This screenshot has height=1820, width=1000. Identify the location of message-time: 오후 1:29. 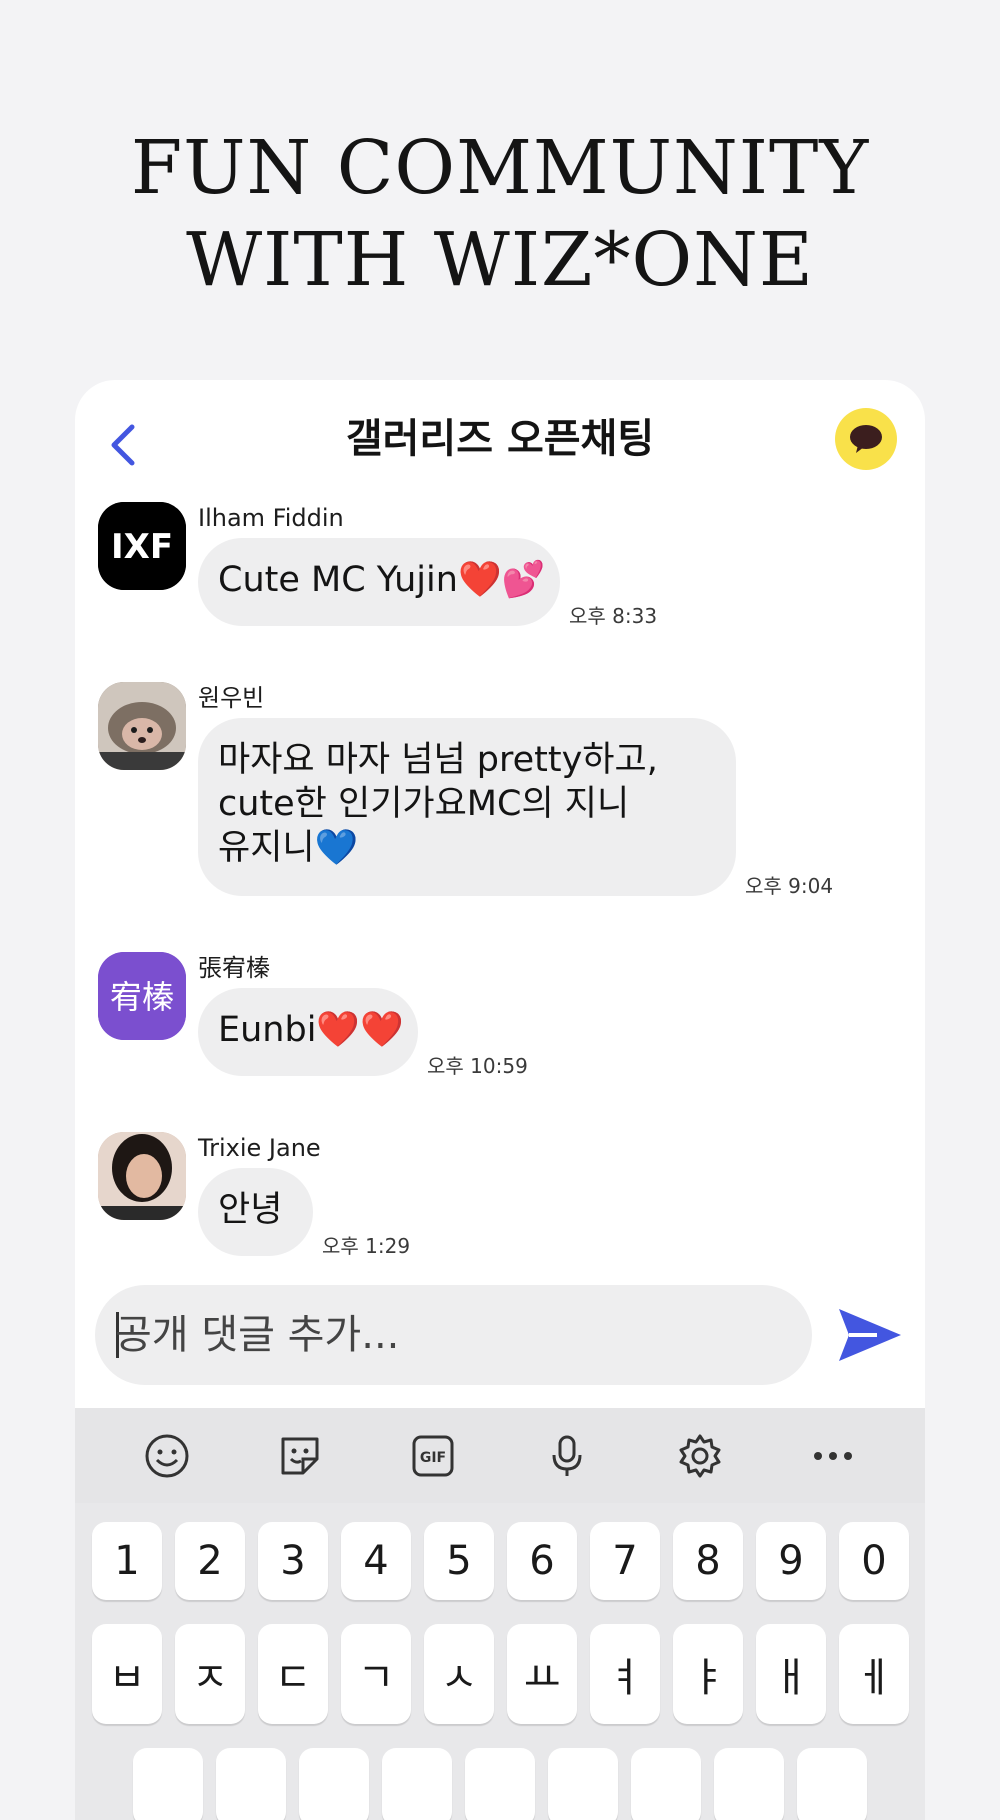
(366, 1246).